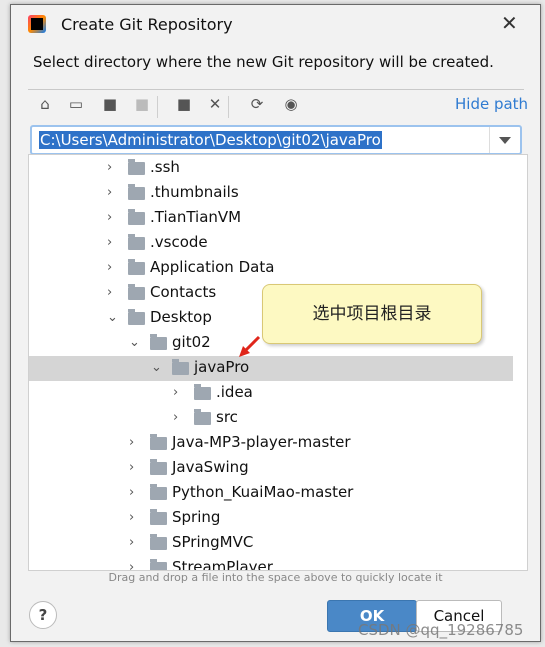 The image size is (545, 647). Describe the element at coordinates (196, 217) in the screenshot. I see `tree-item-label: .TianTianVM` at that location.